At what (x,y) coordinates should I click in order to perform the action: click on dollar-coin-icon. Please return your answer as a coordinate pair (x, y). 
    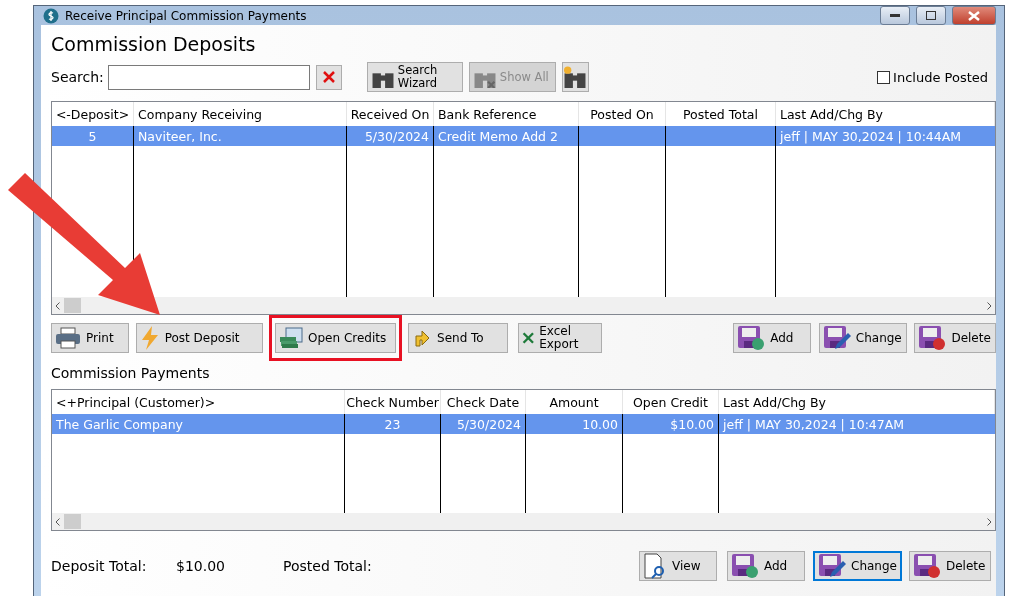
    Looking at the image, I should click on (51, 15).